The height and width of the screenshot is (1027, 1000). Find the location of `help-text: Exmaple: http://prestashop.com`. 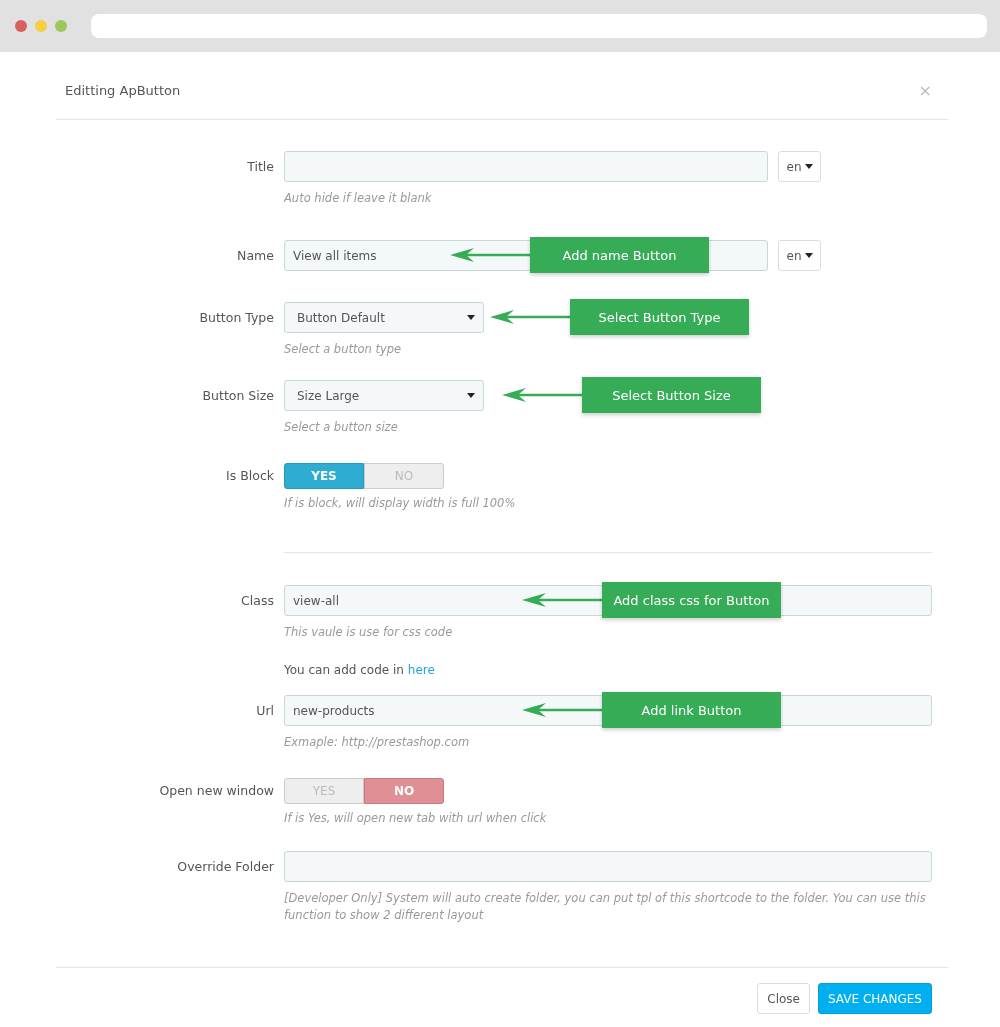

help-text: Exmaple: http://prestashop.com is located at coordinates (377, 742).